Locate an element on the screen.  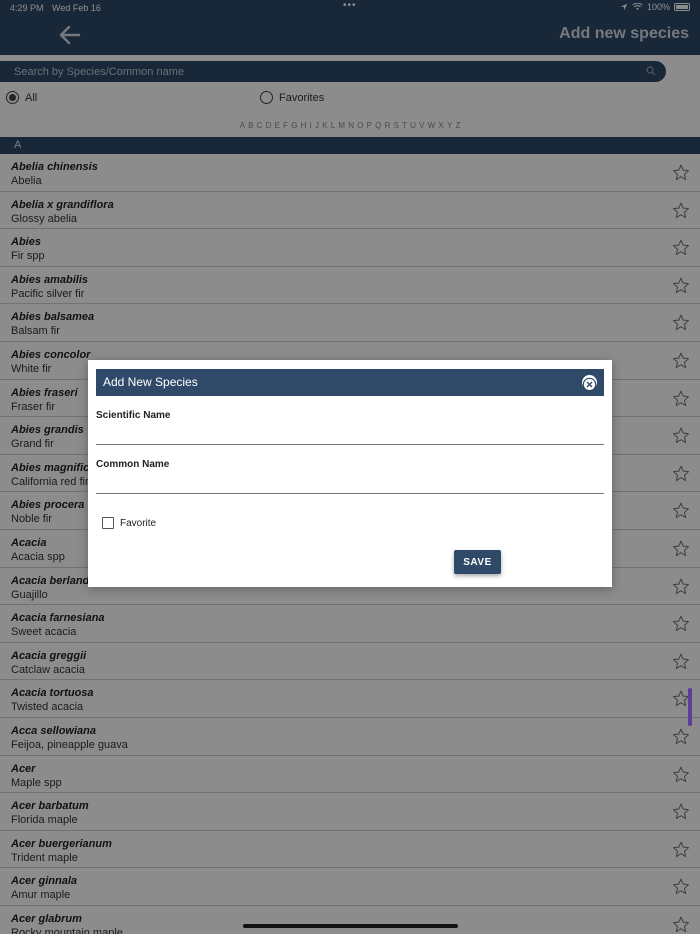
favorite-checkbox is located at coordinates (108, 523).